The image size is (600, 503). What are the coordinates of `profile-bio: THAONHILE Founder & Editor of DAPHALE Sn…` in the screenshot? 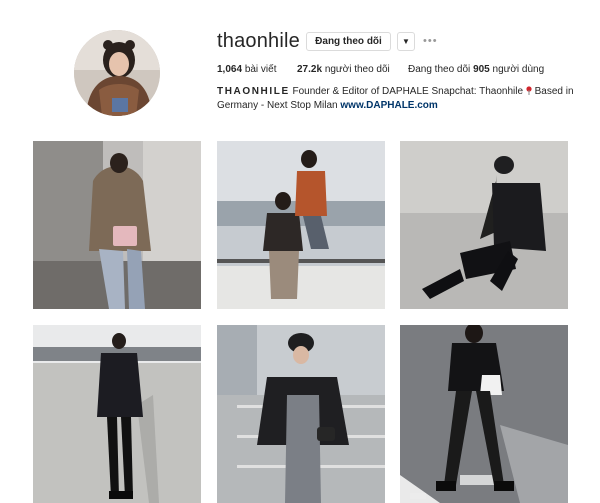 It's located at (397, 99).